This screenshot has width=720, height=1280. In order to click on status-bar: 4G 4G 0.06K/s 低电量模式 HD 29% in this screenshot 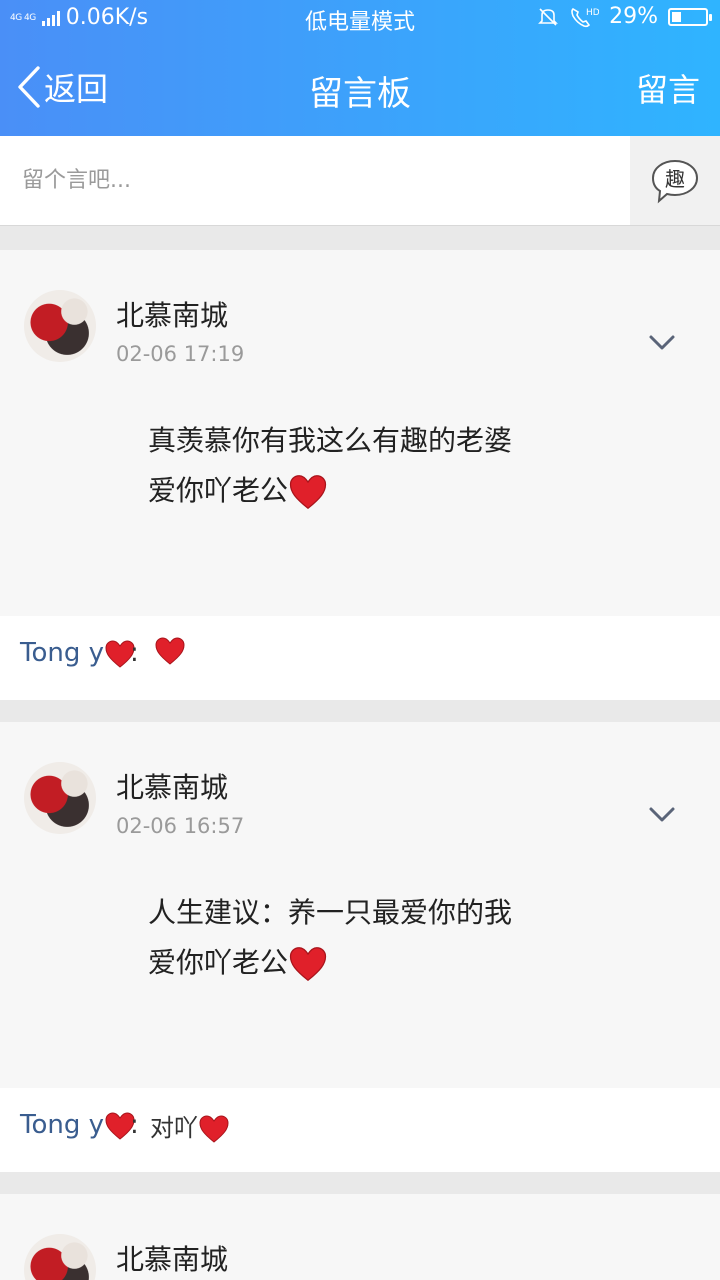, I will do `click(360, 19)`.